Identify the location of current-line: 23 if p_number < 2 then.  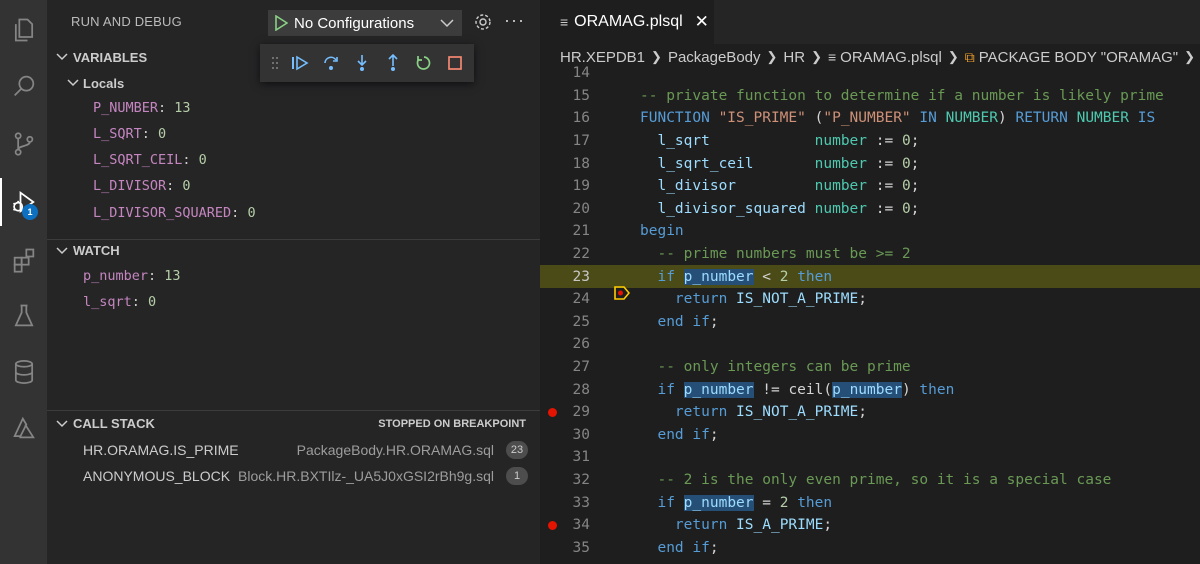
(870, 282).